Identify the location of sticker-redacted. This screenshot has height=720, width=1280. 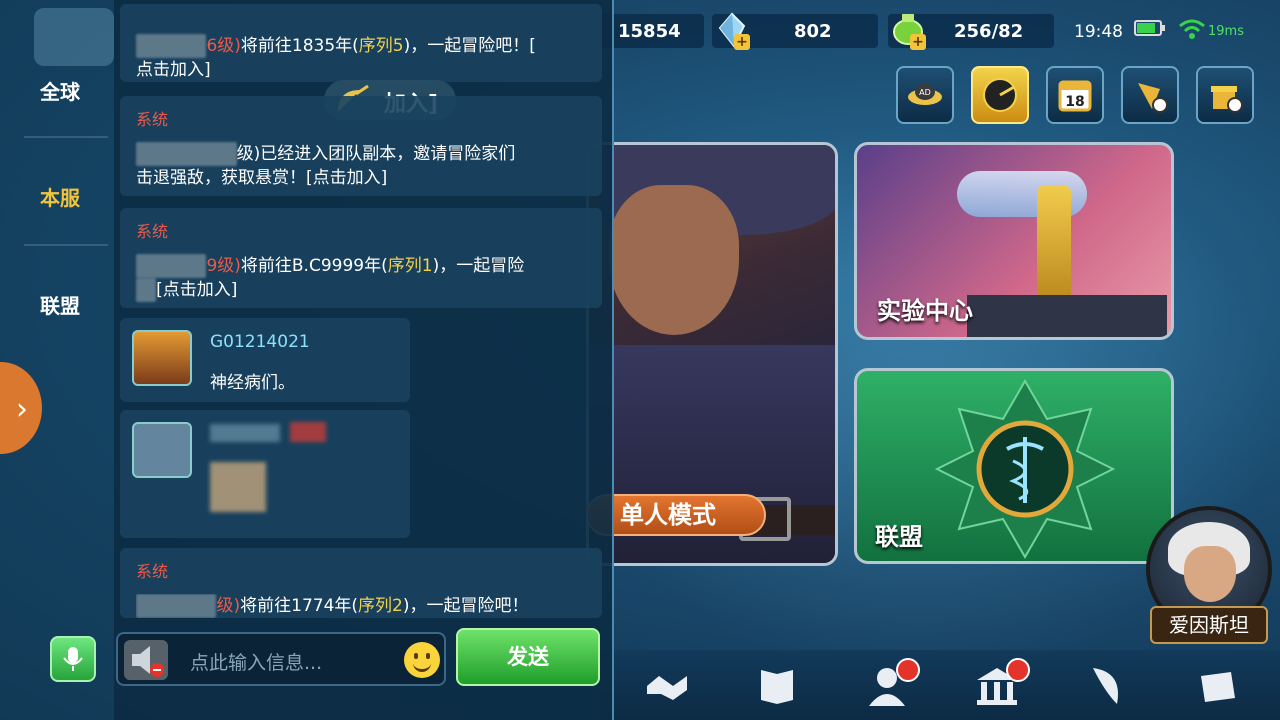
(238, 487).